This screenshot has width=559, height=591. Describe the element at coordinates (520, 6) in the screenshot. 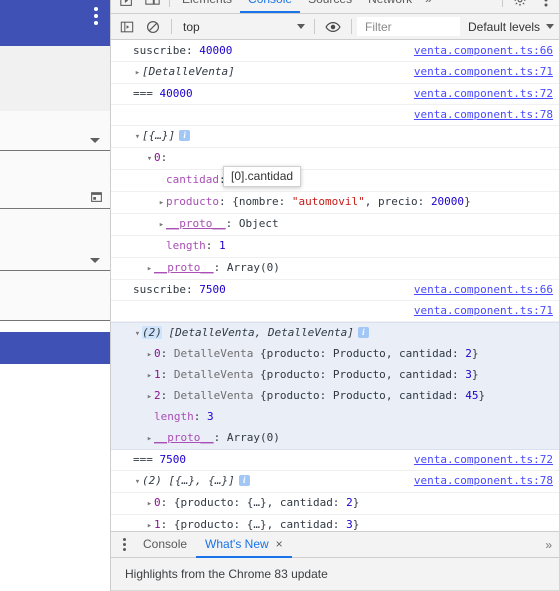

I see `gear-icon` at that location.